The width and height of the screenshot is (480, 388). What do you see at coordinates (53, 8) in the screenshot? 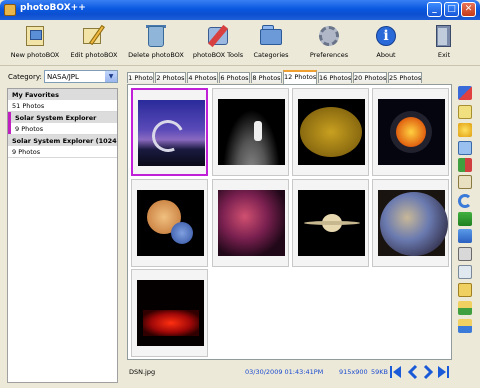
I see `window-title: photoBOX++` at bounding box center [53, 8].